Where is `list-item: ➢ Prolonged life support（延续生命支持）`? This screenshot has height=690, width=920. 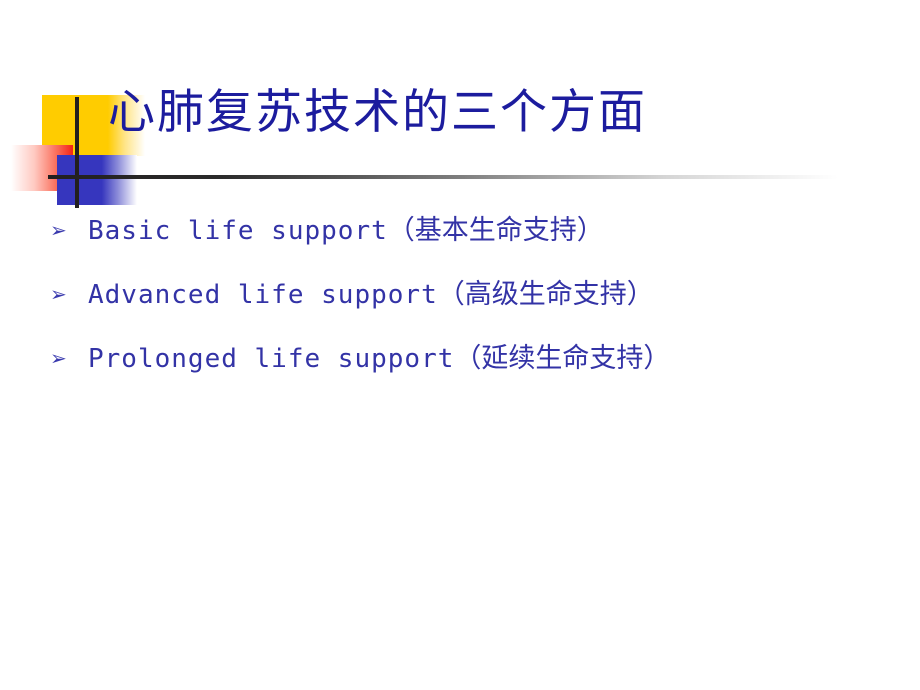
list-item: ➢ Prolonged life support（延续生命支持） is located at coordinates (480, 376).